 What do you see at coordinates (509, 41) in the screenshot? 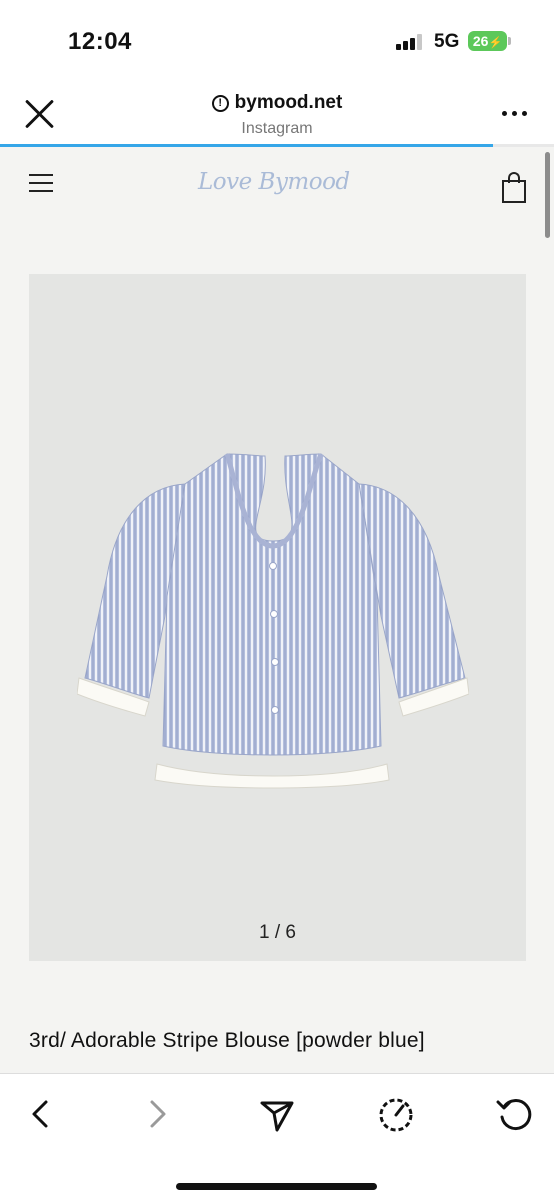
I see `battery-tip` at bounding box center [509, 41].